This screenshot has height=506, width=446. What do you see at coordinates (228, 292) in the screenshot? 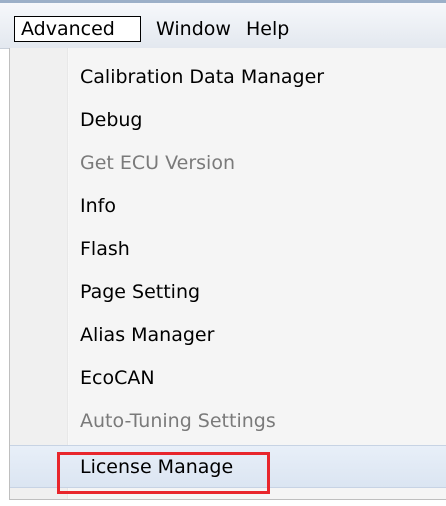
I see `menu-item-page-setting: Page Setting` at bounding box center [228, 292].